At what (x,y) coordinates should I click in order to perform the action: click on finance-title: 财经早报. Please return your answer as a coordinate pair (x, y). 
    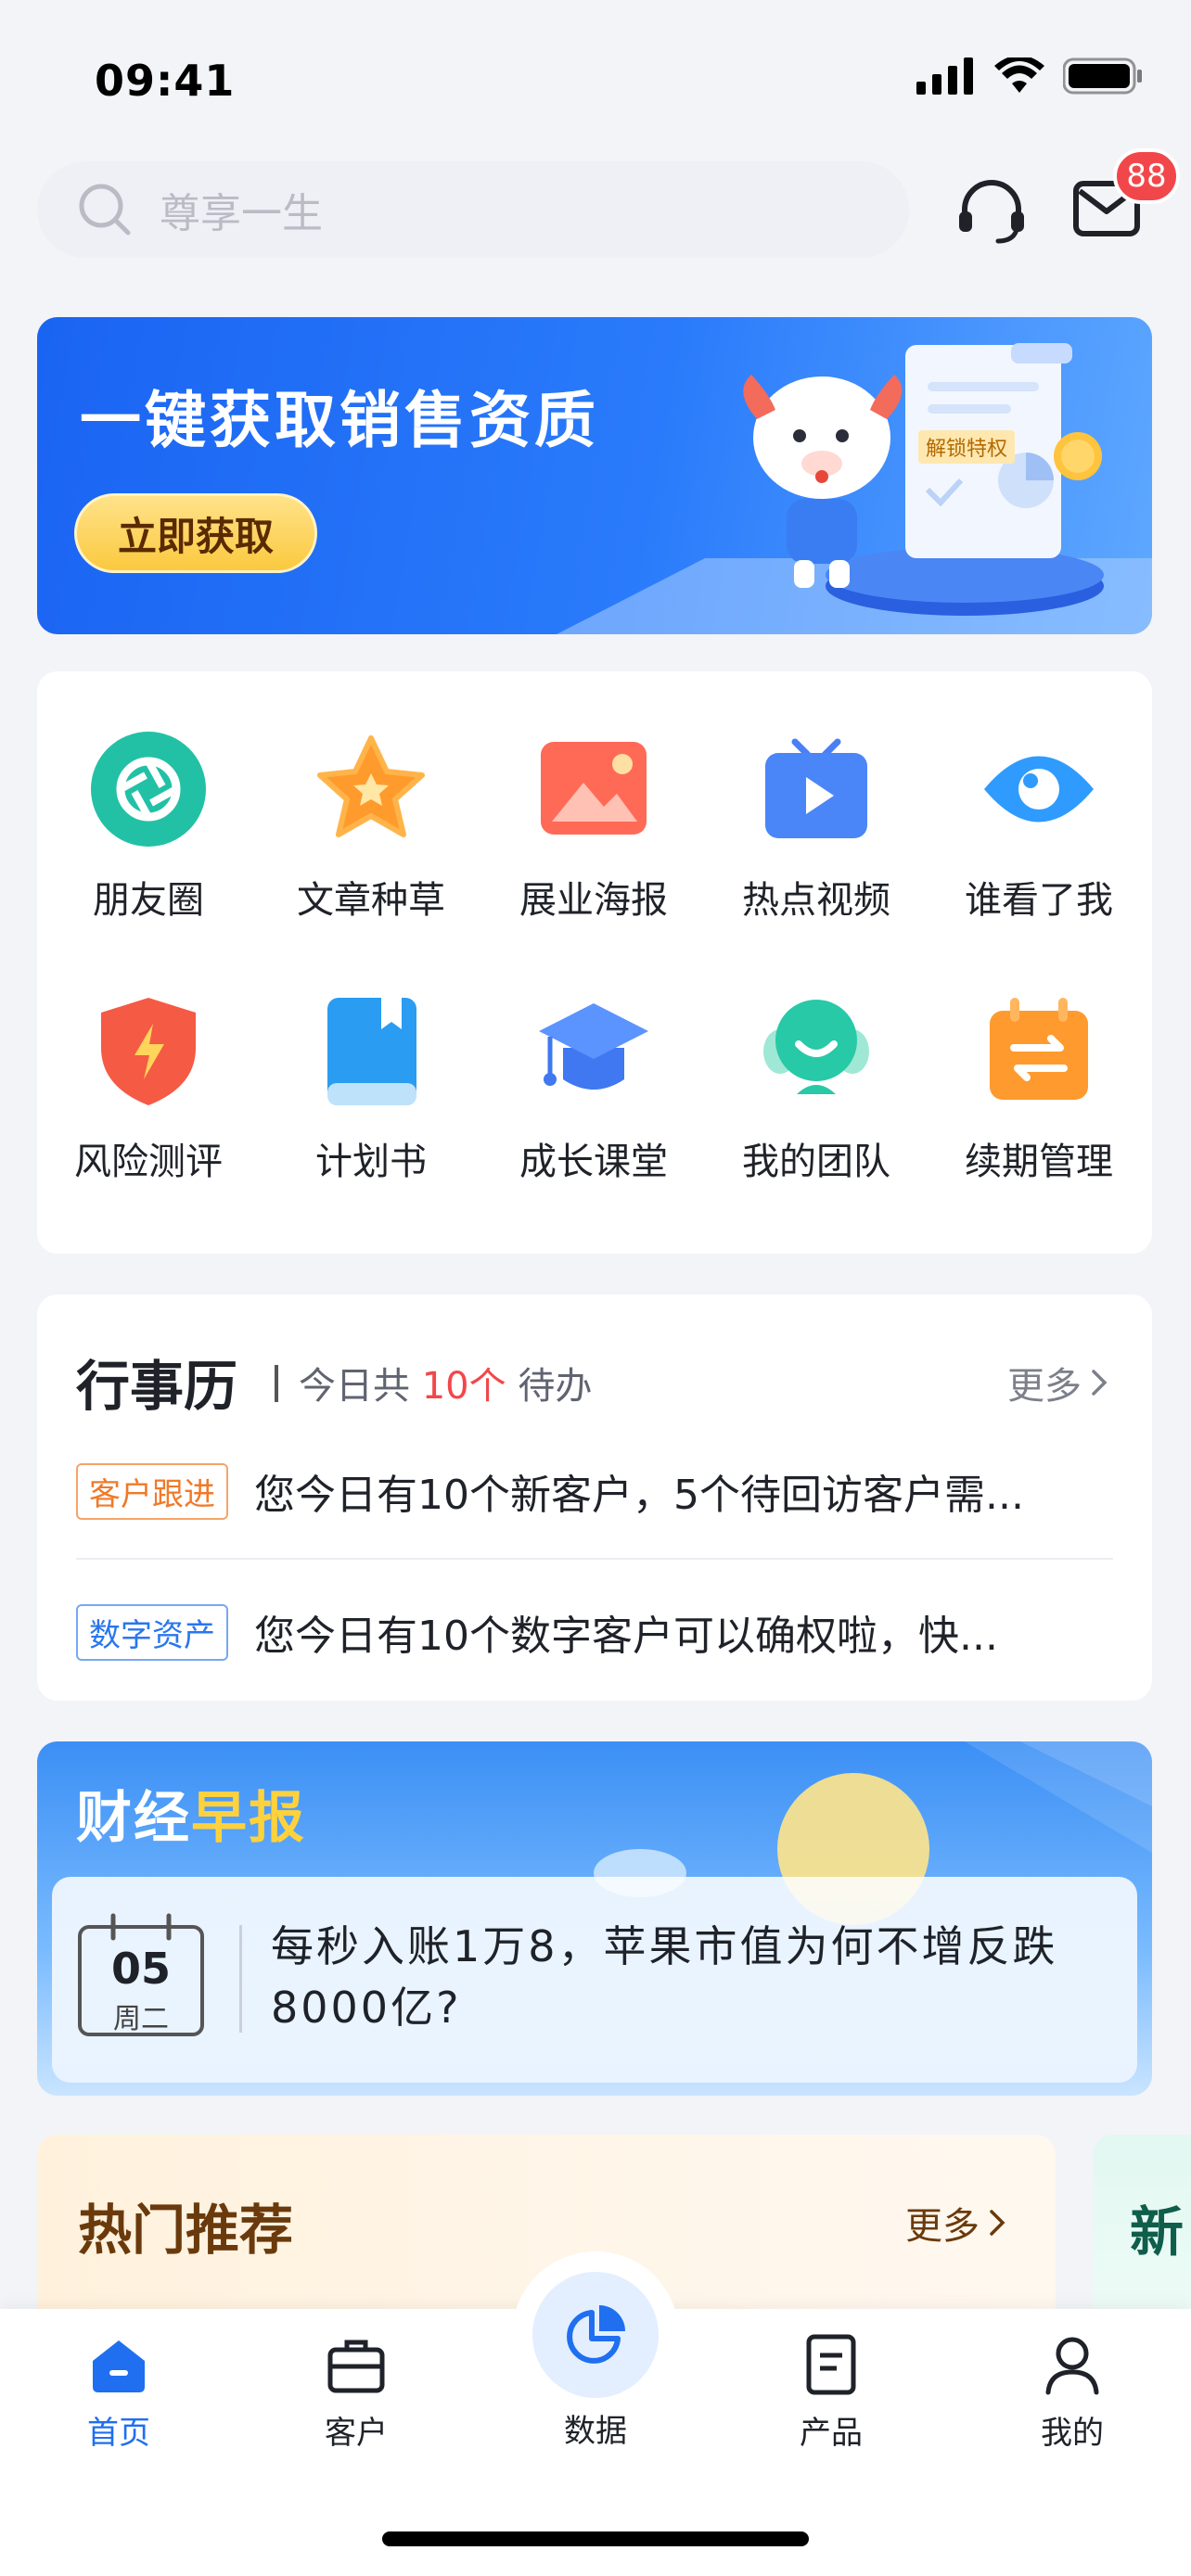
    Looking at the image, I should click on (191, 1813).